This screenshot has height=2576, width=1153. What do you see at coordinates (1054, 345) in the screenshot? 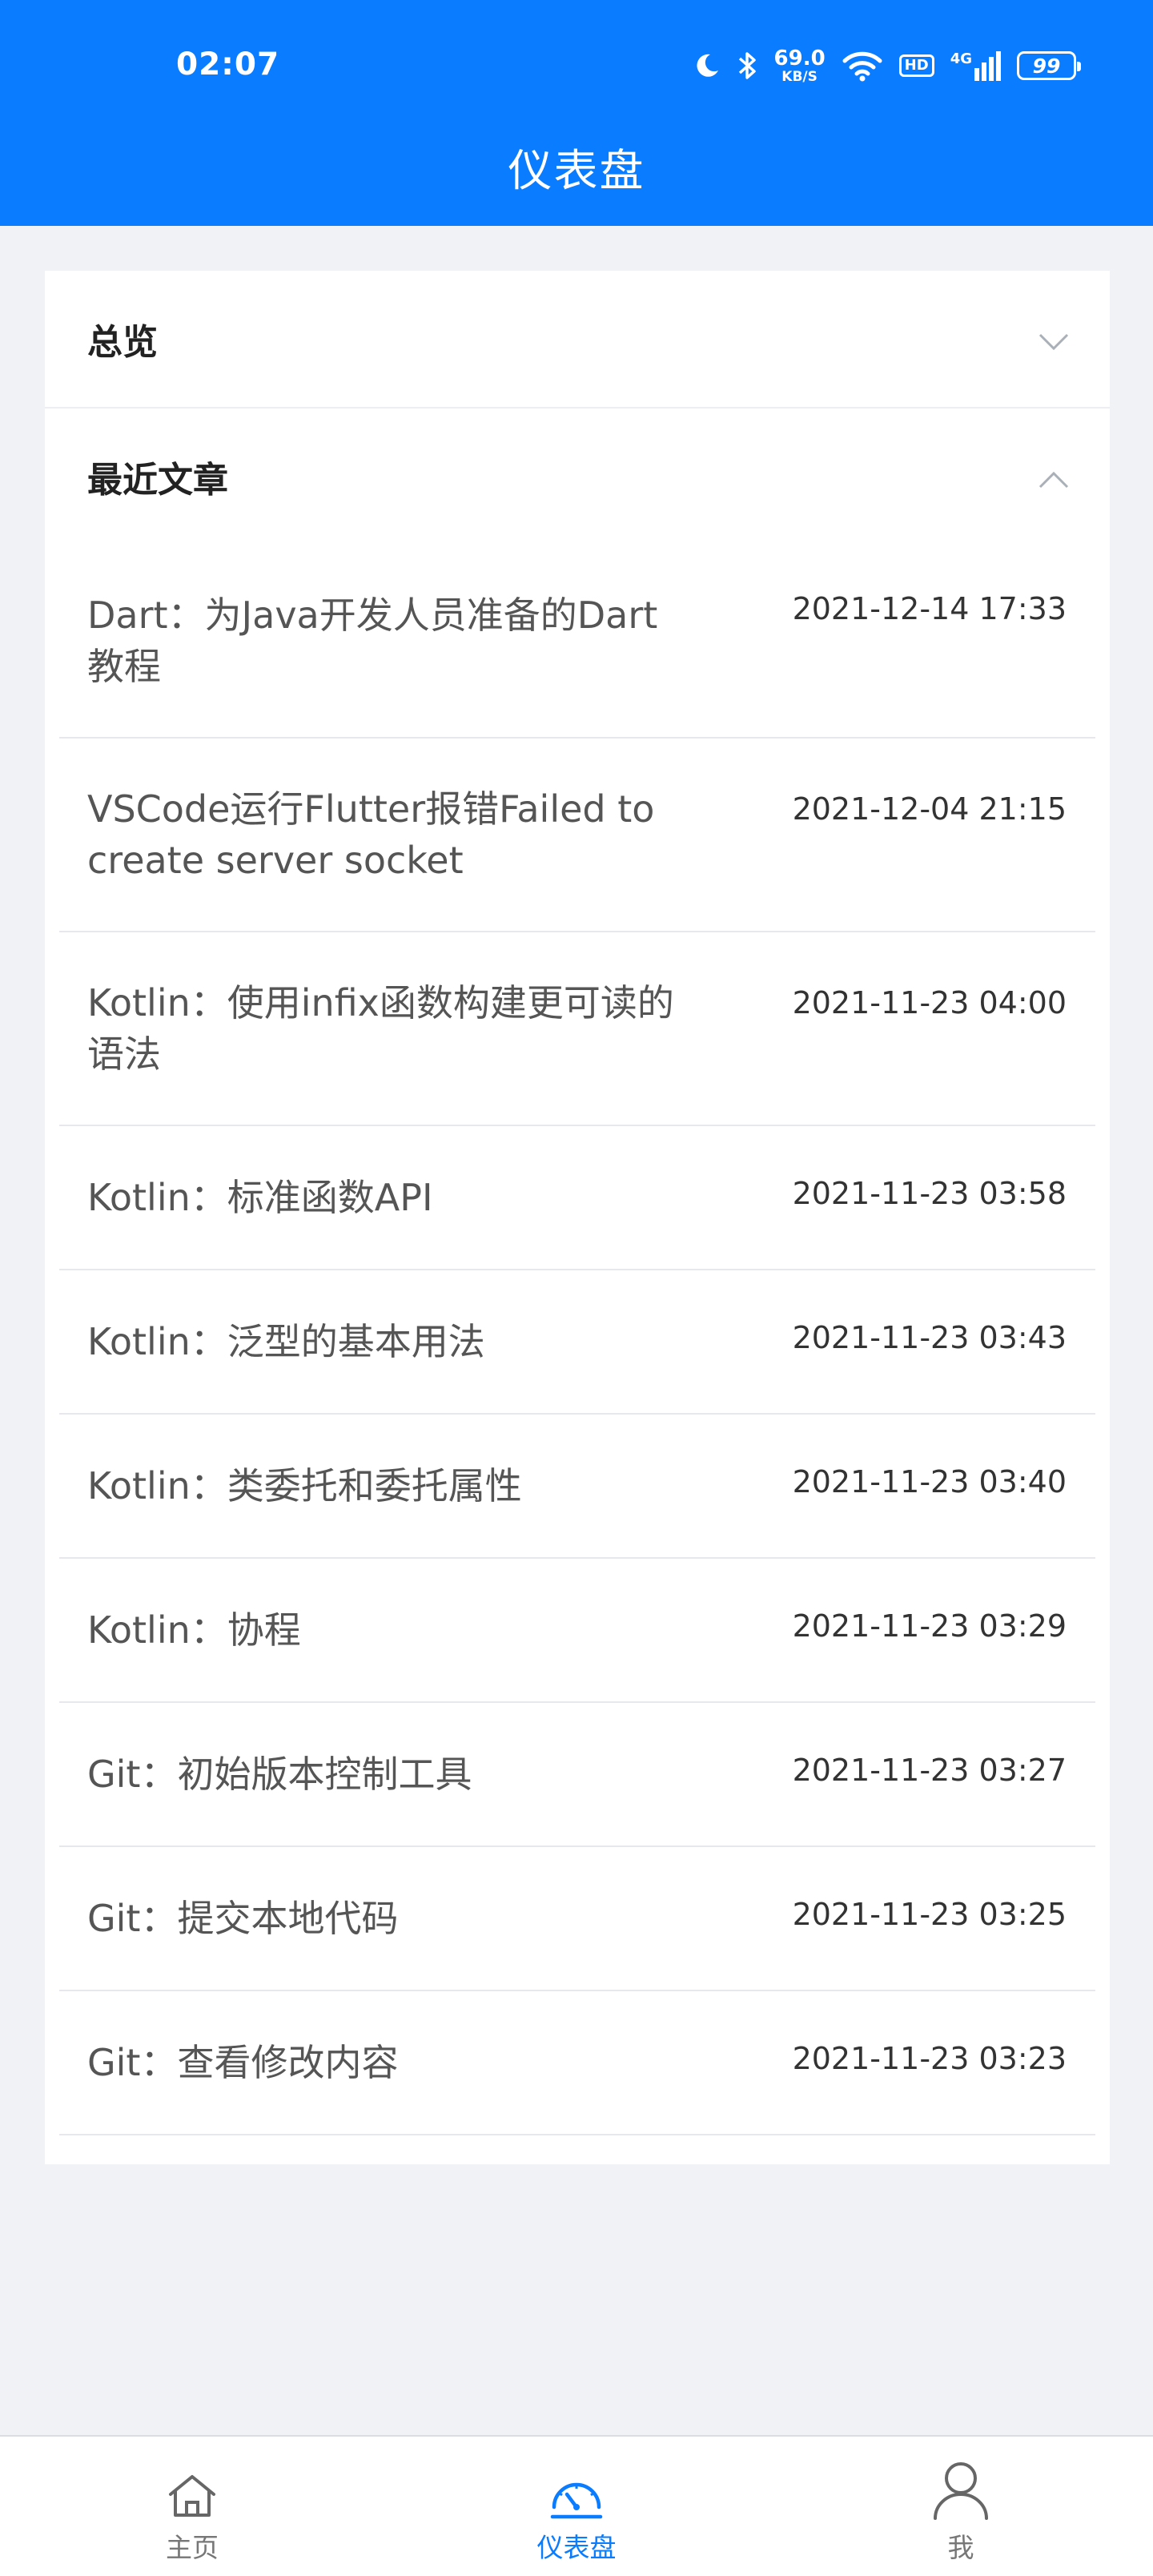
I see `chevron-down-icon` at bounding box center [1054, 345].